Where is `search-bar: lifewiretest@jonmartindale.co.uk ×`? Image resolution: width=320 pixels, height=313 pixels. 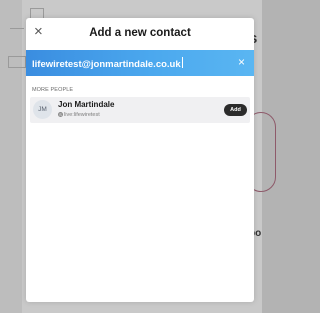 search-bar: lifewiretest@jonmartindale.co.uk × is located at coordinates (140, 63).